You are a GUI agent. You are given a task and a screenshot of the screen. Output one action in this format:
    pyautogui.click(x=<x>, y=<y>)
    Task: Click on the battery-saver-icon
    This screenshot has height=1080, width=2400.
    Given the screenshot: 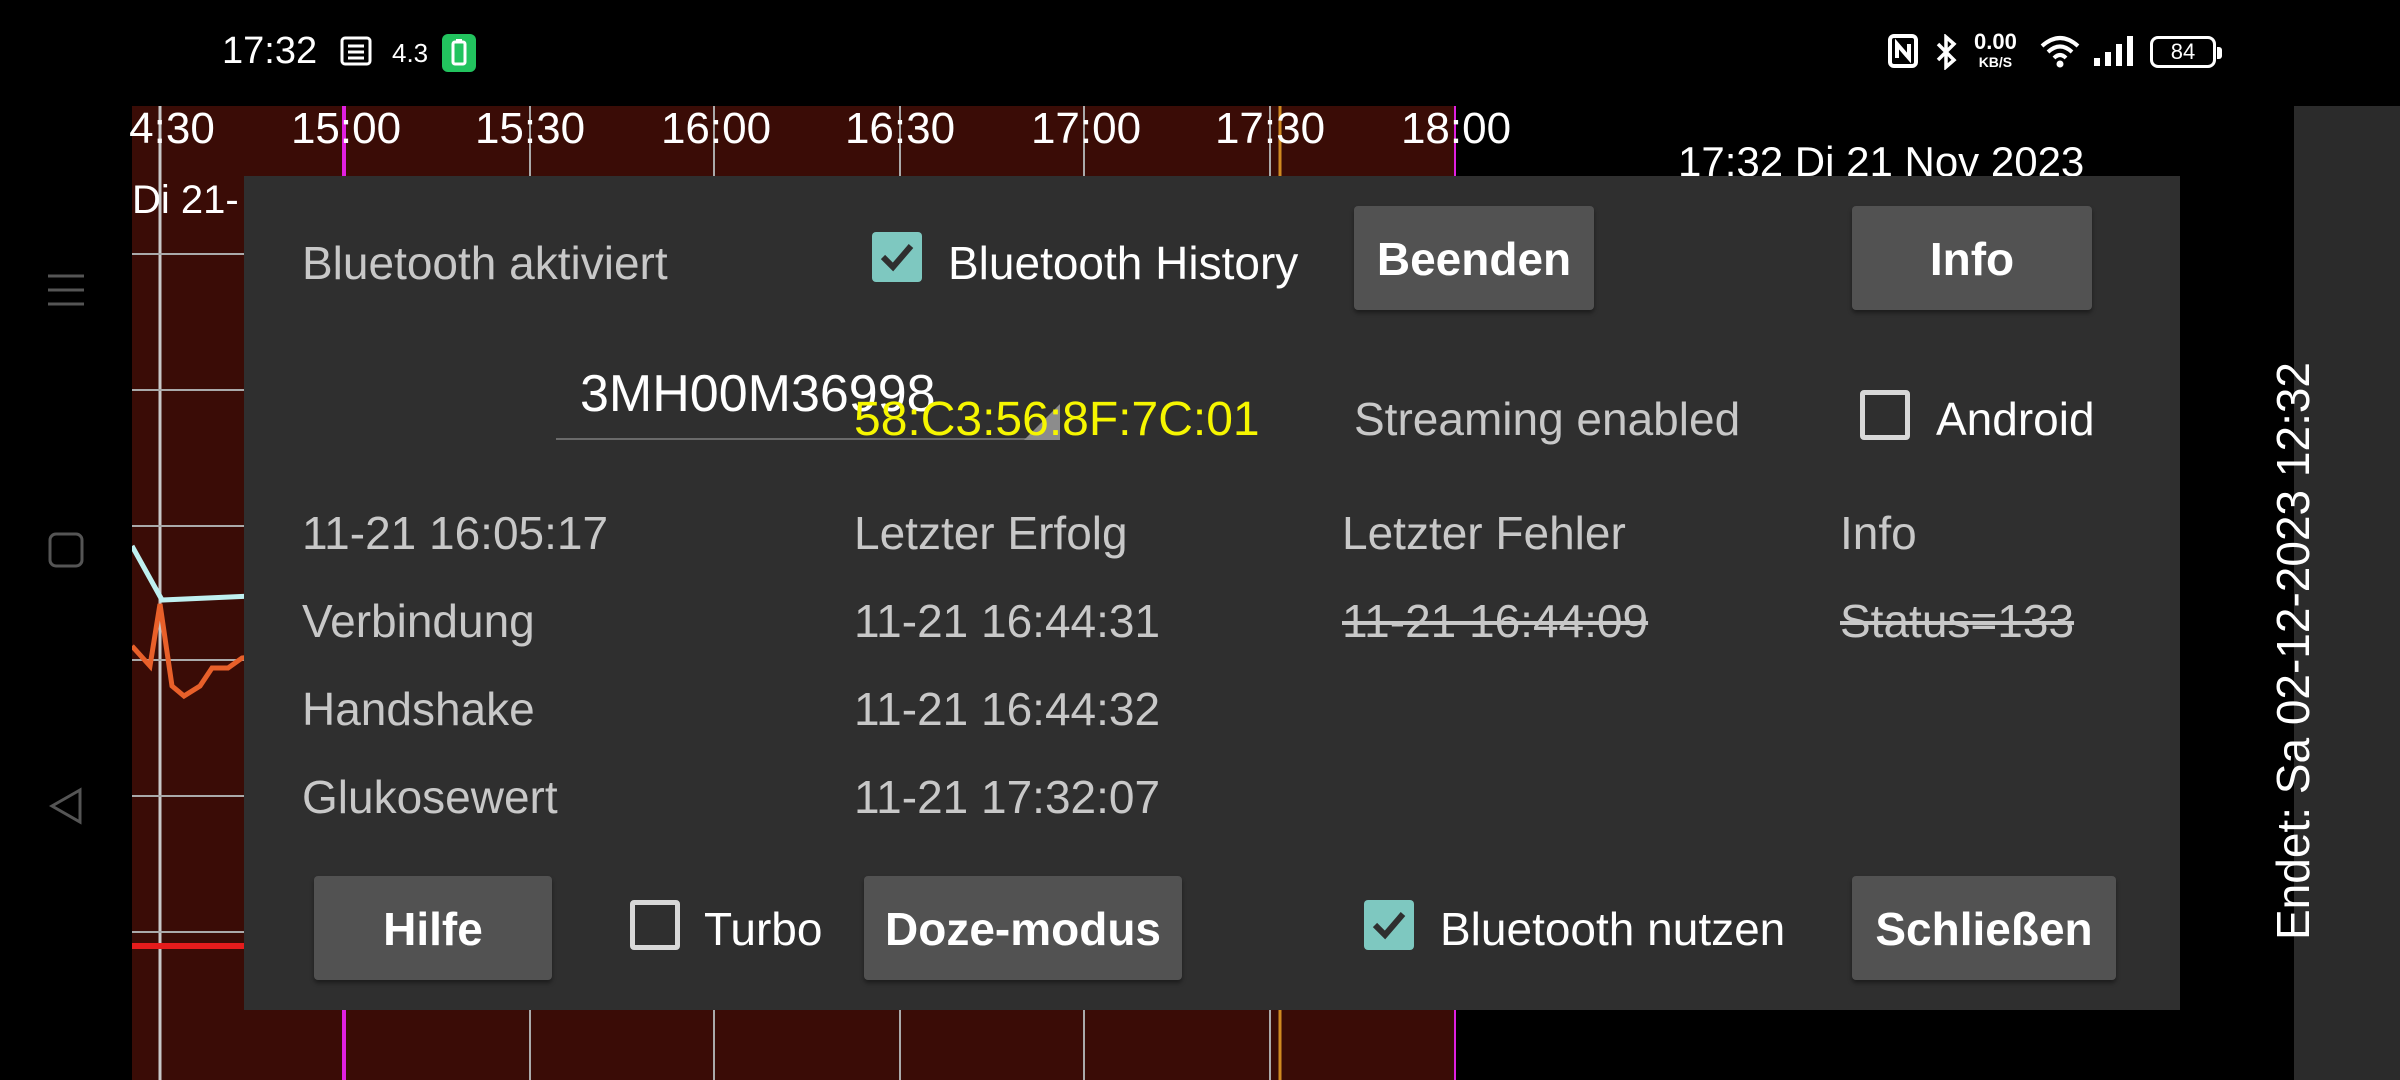 What is the action you would take?
    pyautogui.click(x=459, y=53)
    